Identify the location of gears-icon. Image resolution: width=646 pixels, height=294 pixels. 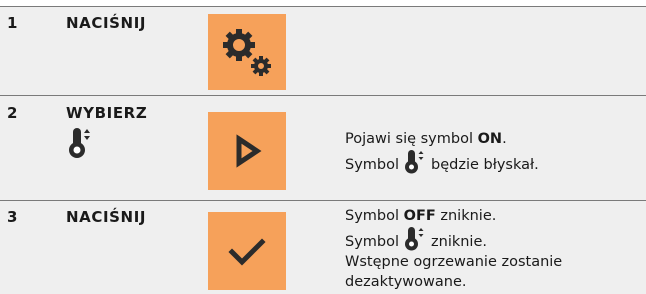
(247, 52).